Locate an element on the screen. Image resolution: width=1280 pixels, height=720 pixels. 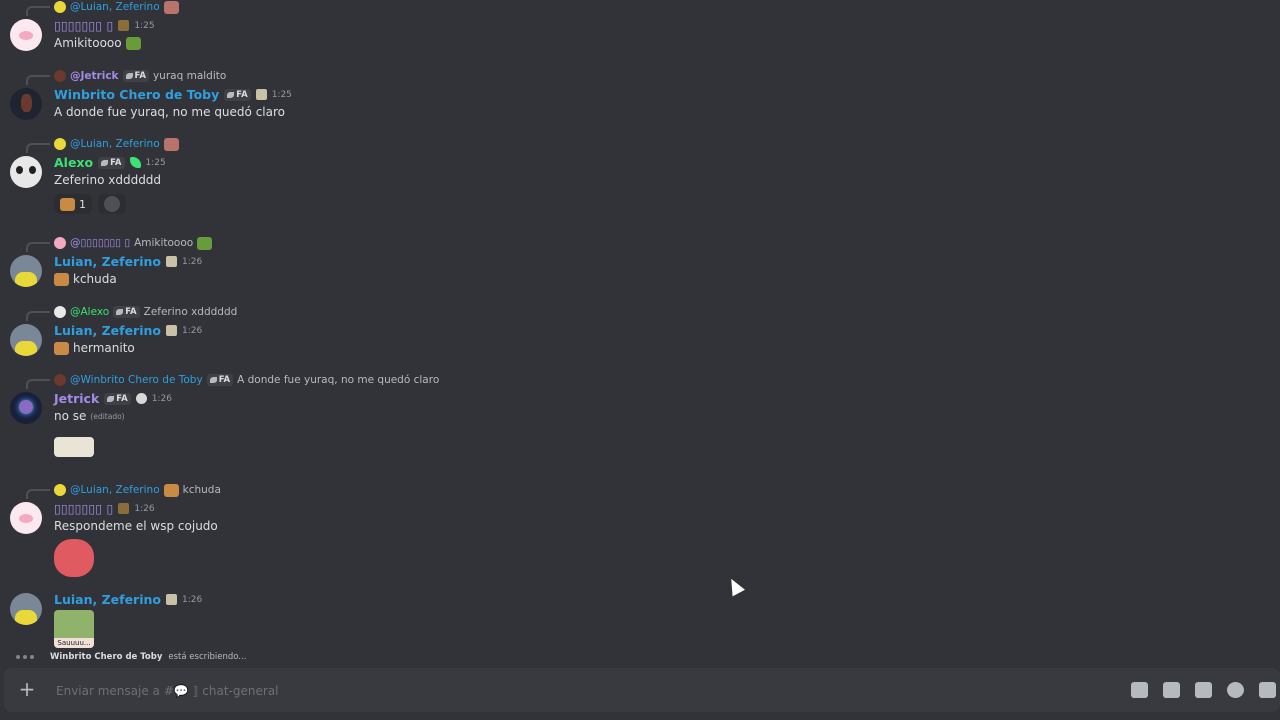
reply-user: @Jetrick is located at coordinates (94, 76).